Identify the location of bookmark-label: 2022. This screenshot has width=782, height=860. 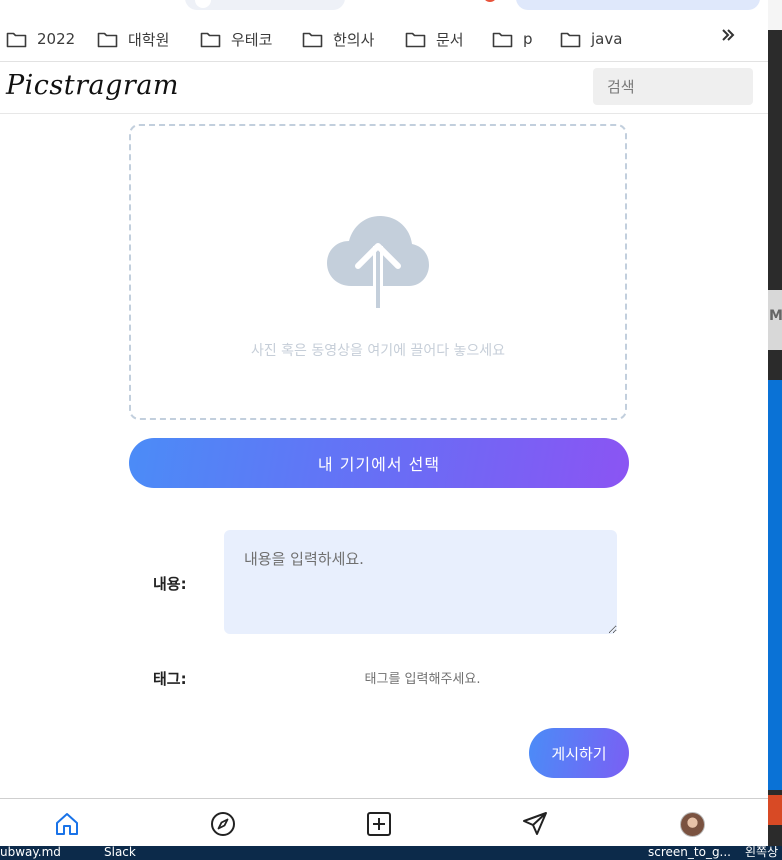
(56, 39).